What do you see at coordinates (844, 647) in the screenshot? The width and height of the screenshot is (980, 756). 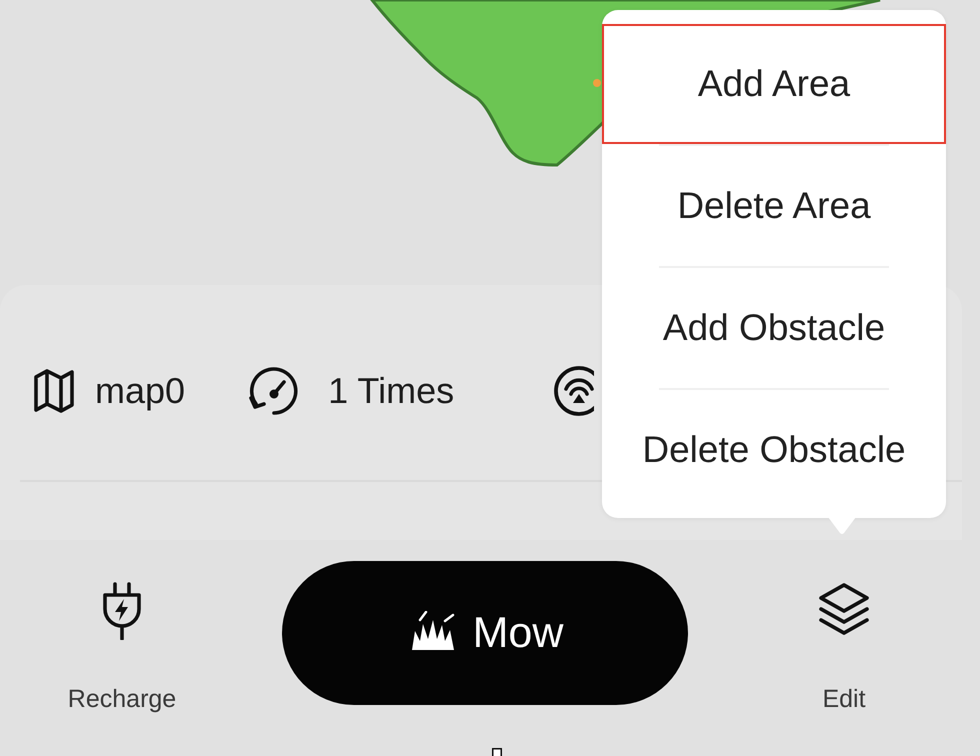 I see `edit-button: Edit` at bounding box center [844, 647].